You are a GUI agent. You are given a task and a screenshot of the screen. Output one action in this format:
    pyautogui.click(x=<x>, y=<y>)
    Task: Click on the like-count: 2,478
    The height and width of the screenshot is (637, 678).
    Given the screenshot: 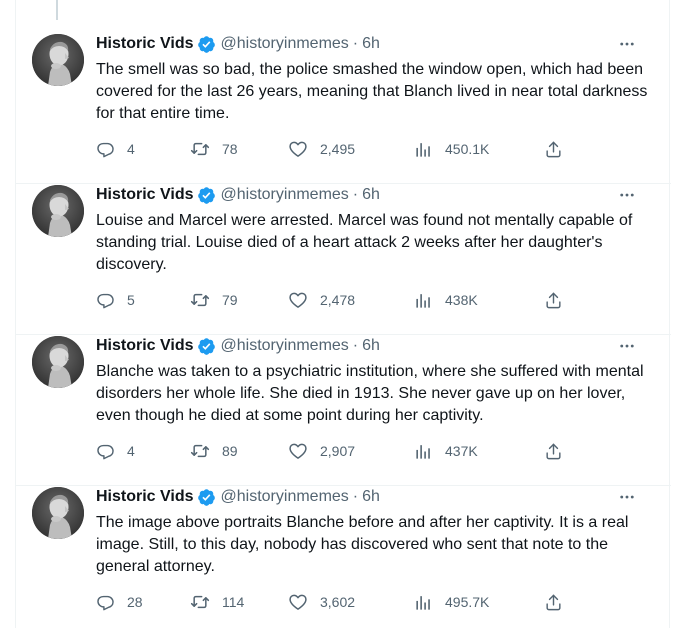 What is the action you would take?
    pyautogui.click(x=338, y=300)
    